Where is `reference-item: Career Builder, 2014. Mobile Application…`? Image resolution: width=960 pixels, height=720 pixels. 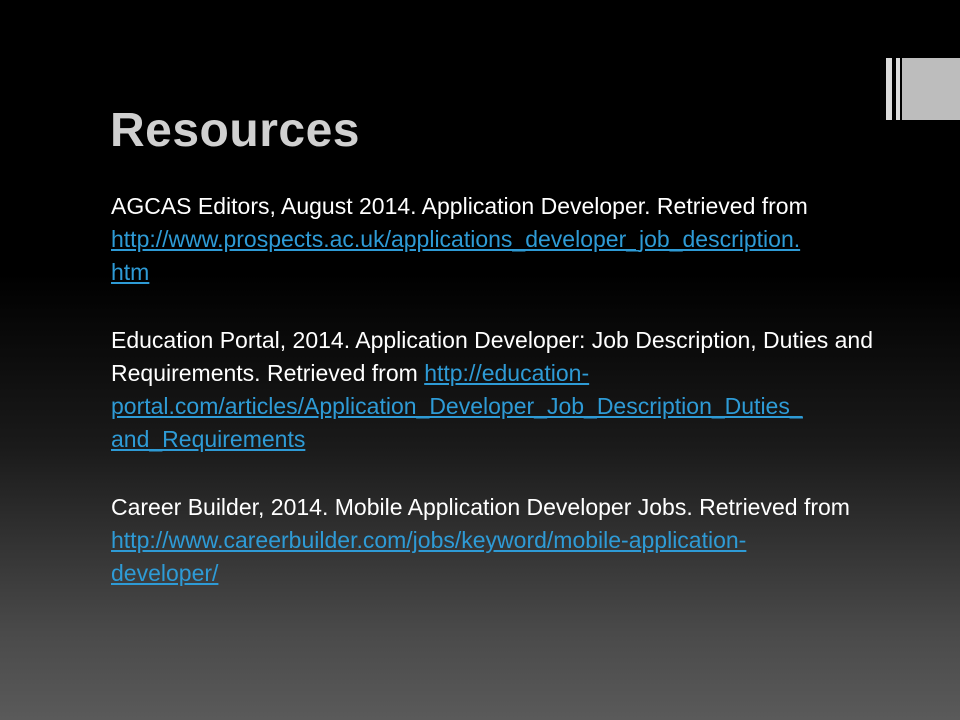 reference-item: Career Builder, 2014. Mobile Application… is located at coordinates (516, 540).